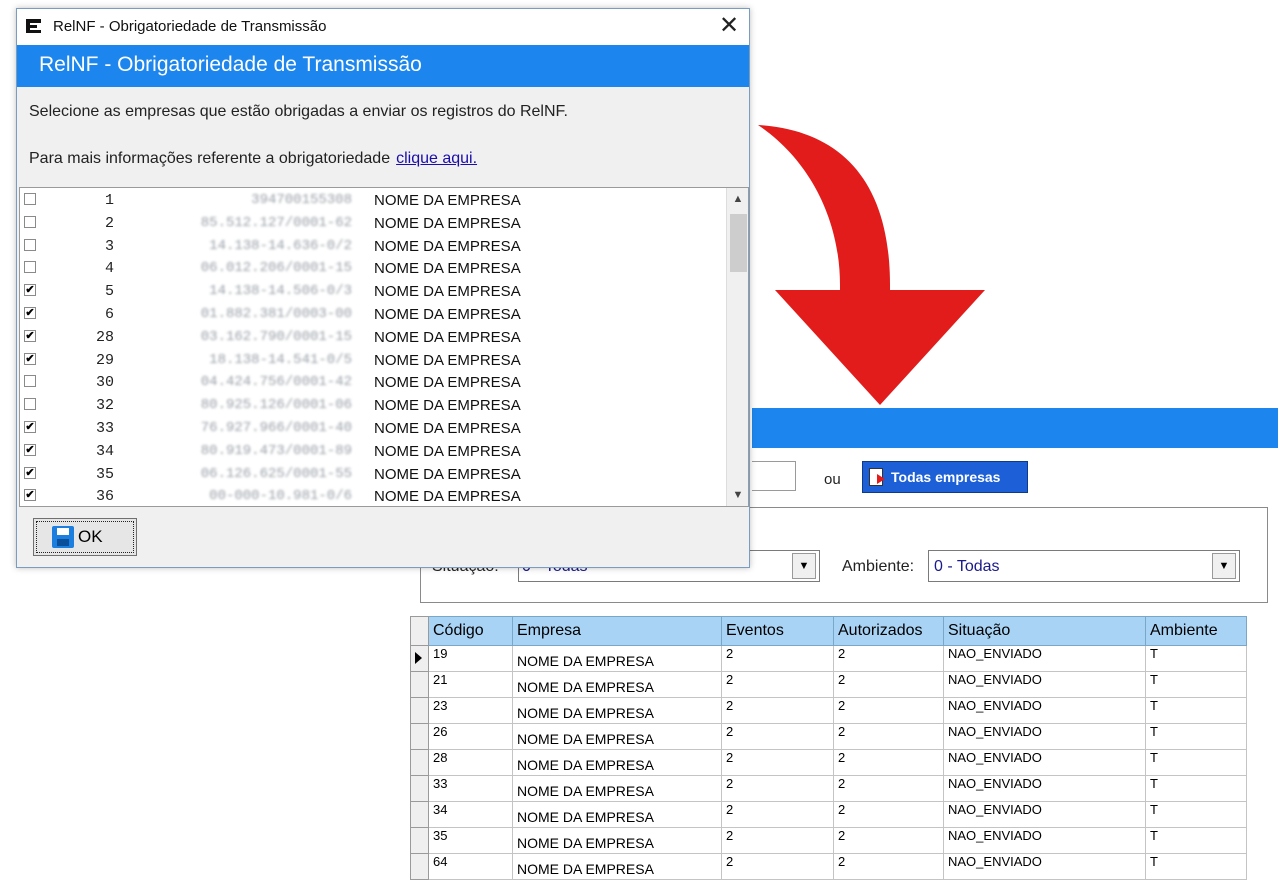  Describe the element at coordinates (374, 451) in the screenshot. I see `company-list-item: ✔ 34 80.919.473/0001-89 NOME DA EMPRESA` at that location.